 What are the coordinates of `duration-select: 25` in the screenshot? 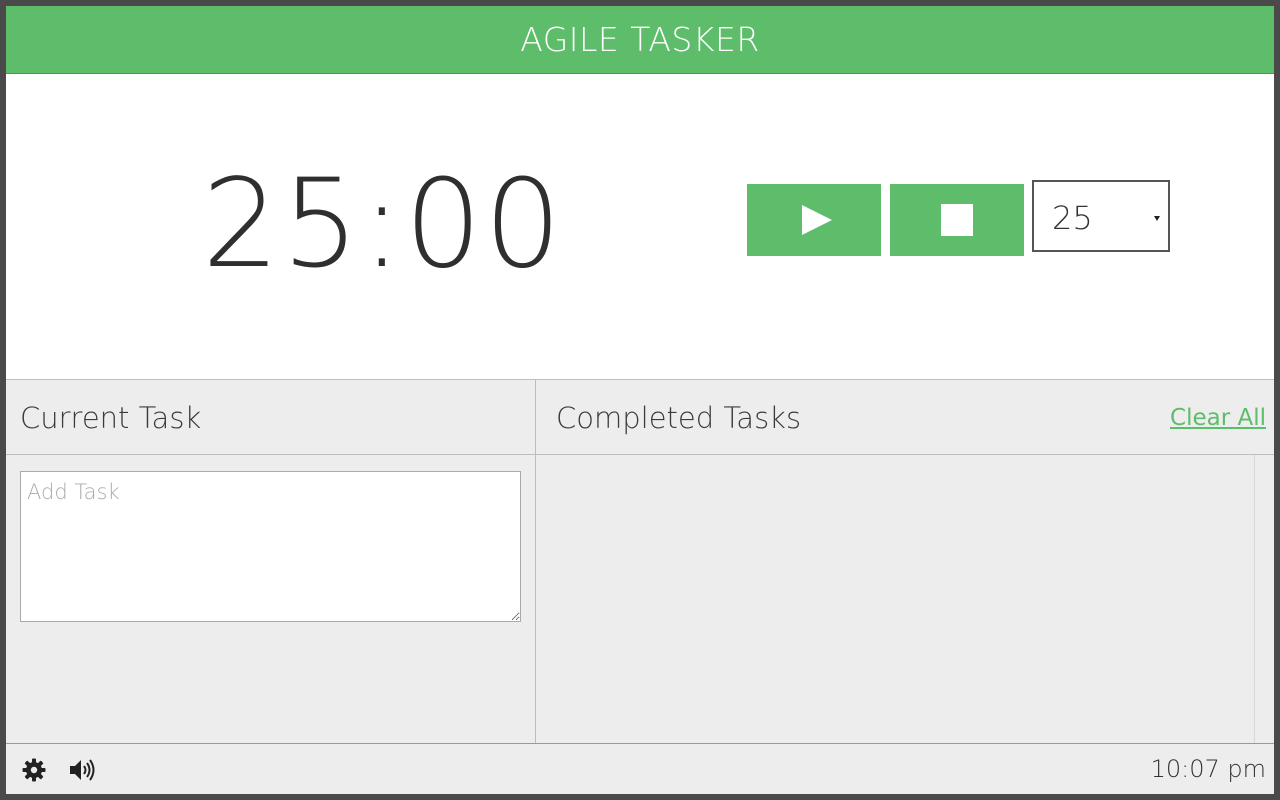 It's located at (1101, 216).